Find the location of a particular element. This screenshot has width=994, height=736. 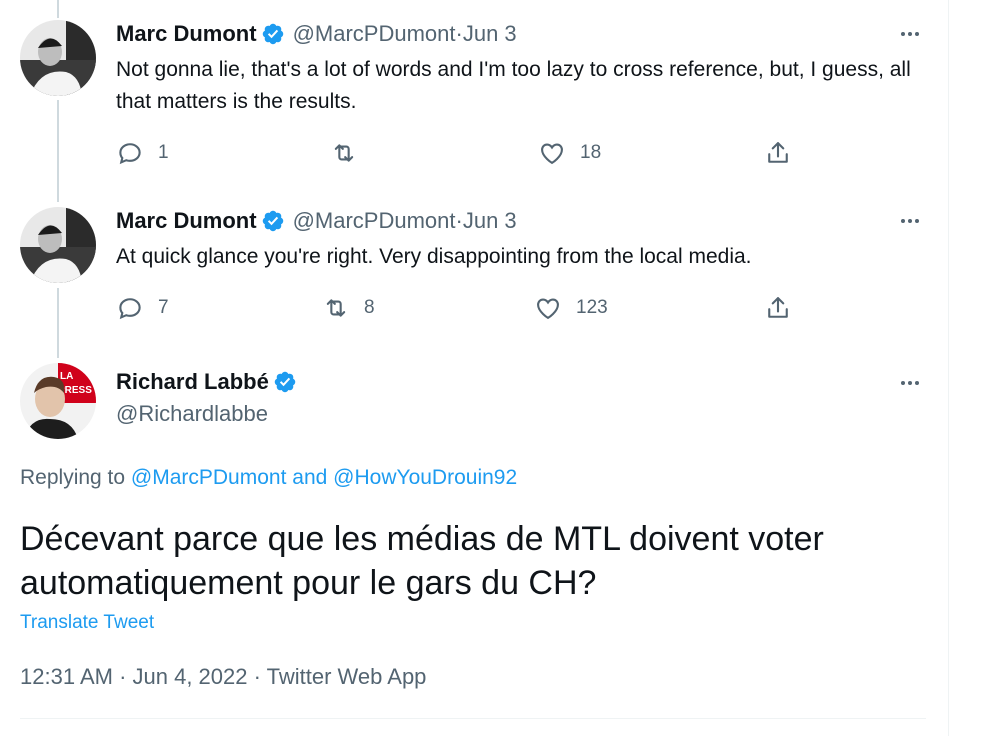

reply-button: 1 is located at coordinates (142, 153).